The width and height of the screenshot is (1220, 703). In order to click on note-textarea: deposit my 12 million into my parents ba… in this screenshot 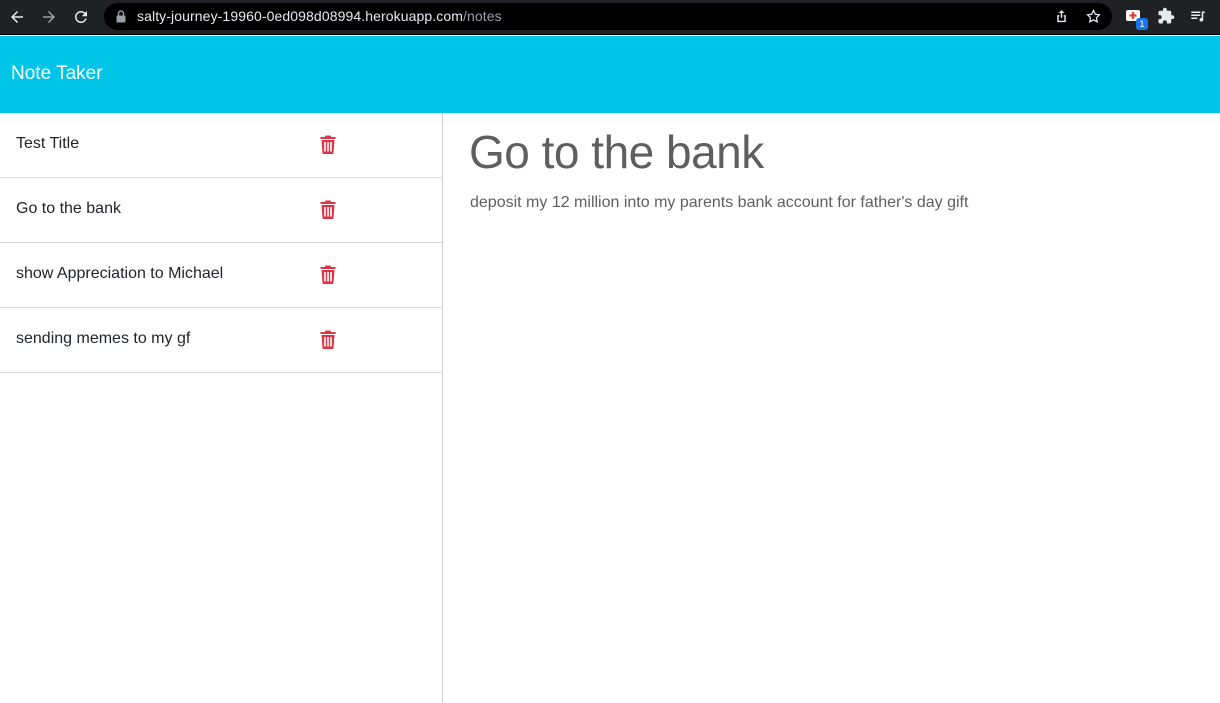, I will do `click(719, 203)`.